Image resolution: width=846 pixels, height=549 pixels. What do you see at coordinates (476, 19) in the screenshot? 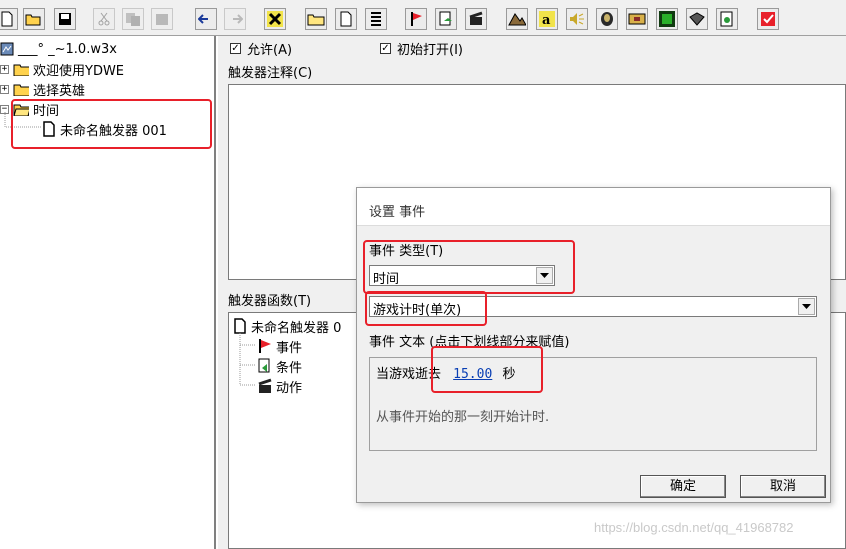
I see `new-action-icon` at bounding box center [476, 19].